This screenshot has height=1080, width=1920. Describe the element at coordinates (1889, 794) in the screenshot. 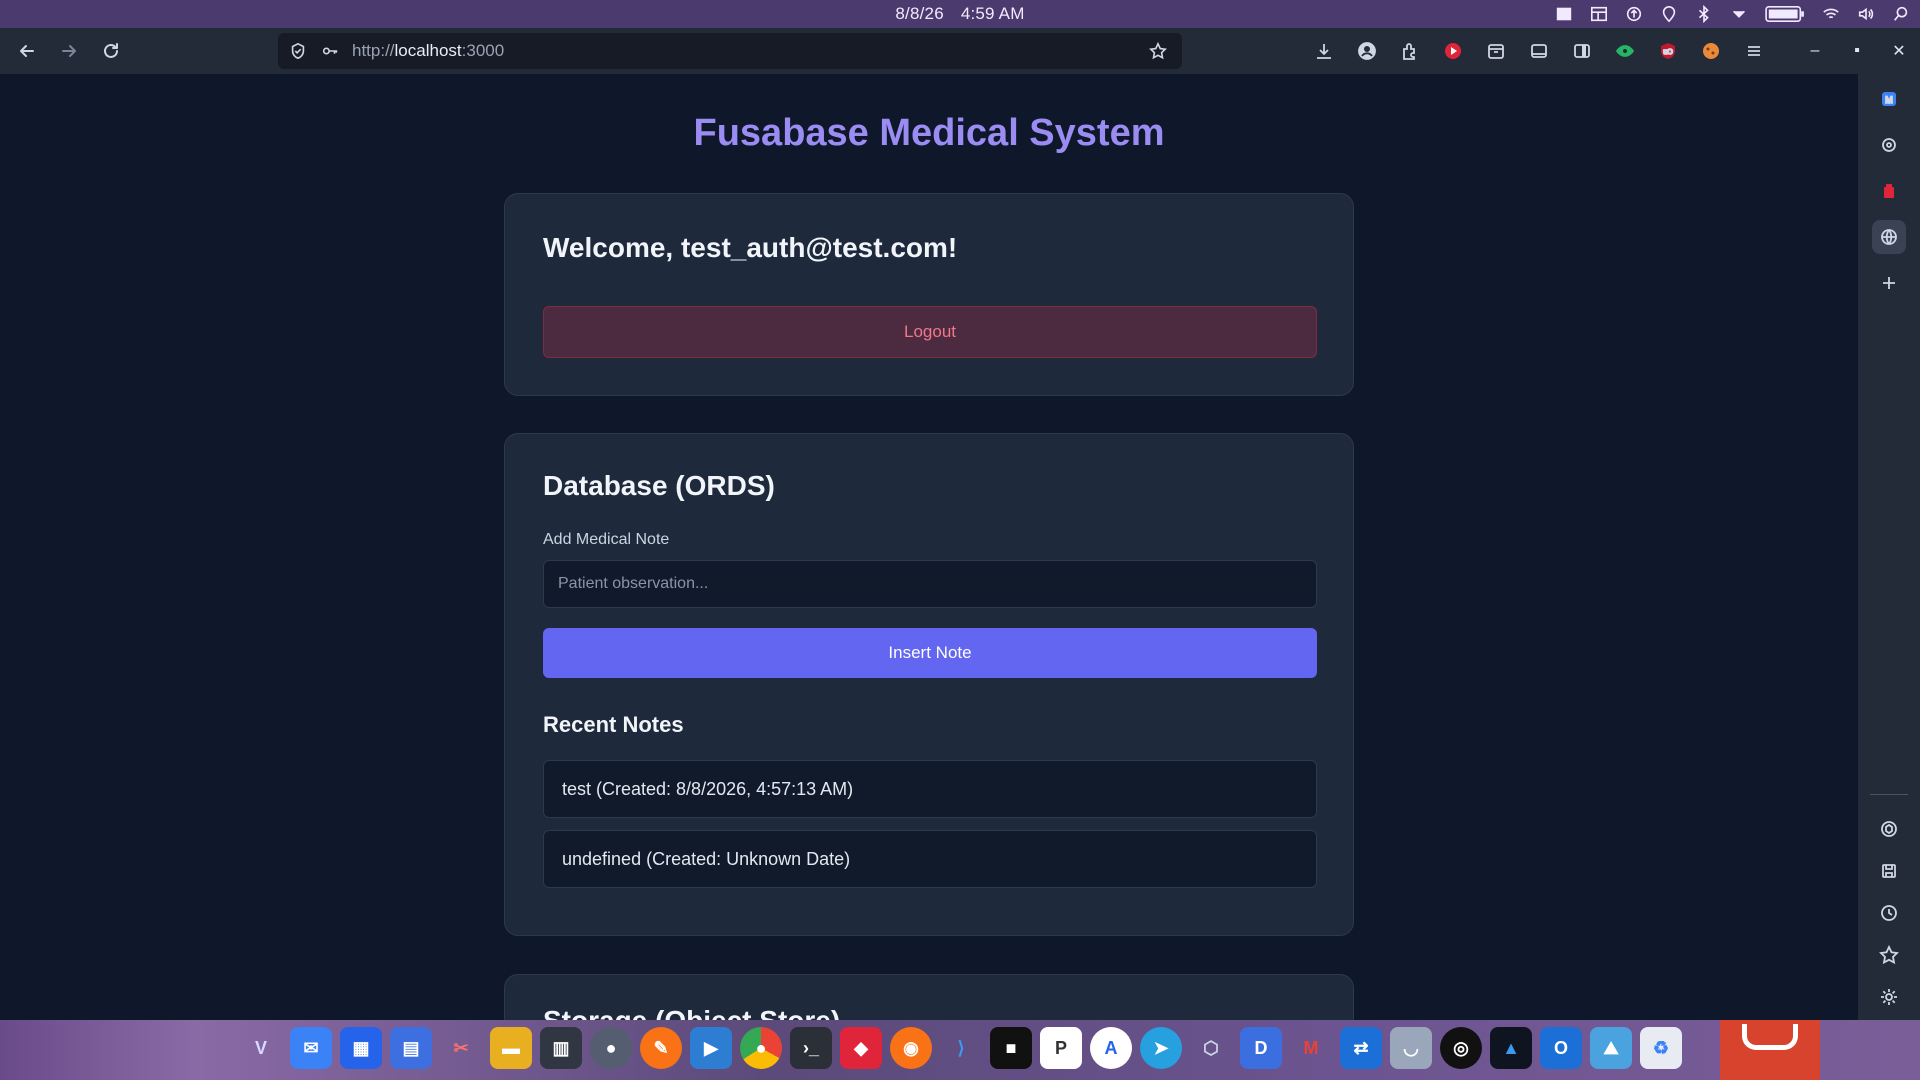

I see `side-panel-divider` at that location.